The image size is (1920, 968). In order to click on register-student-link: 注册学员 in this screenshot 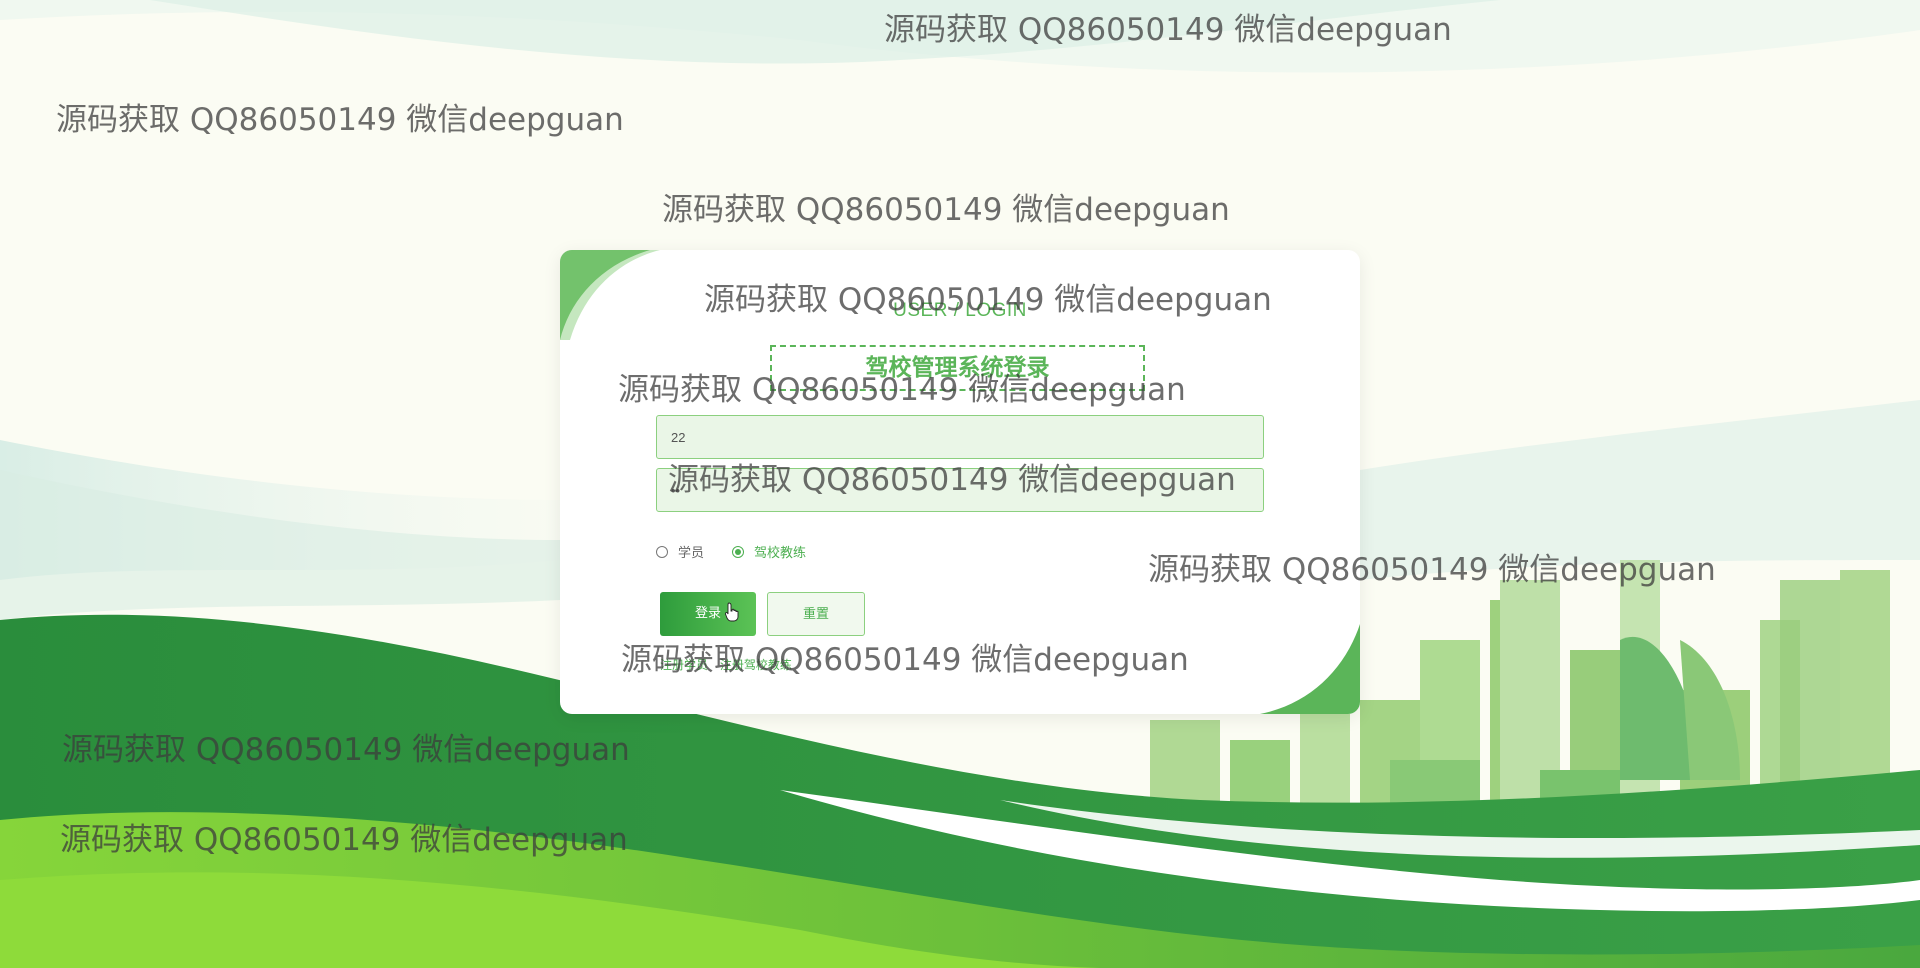, I will do `click(684, 665)`.